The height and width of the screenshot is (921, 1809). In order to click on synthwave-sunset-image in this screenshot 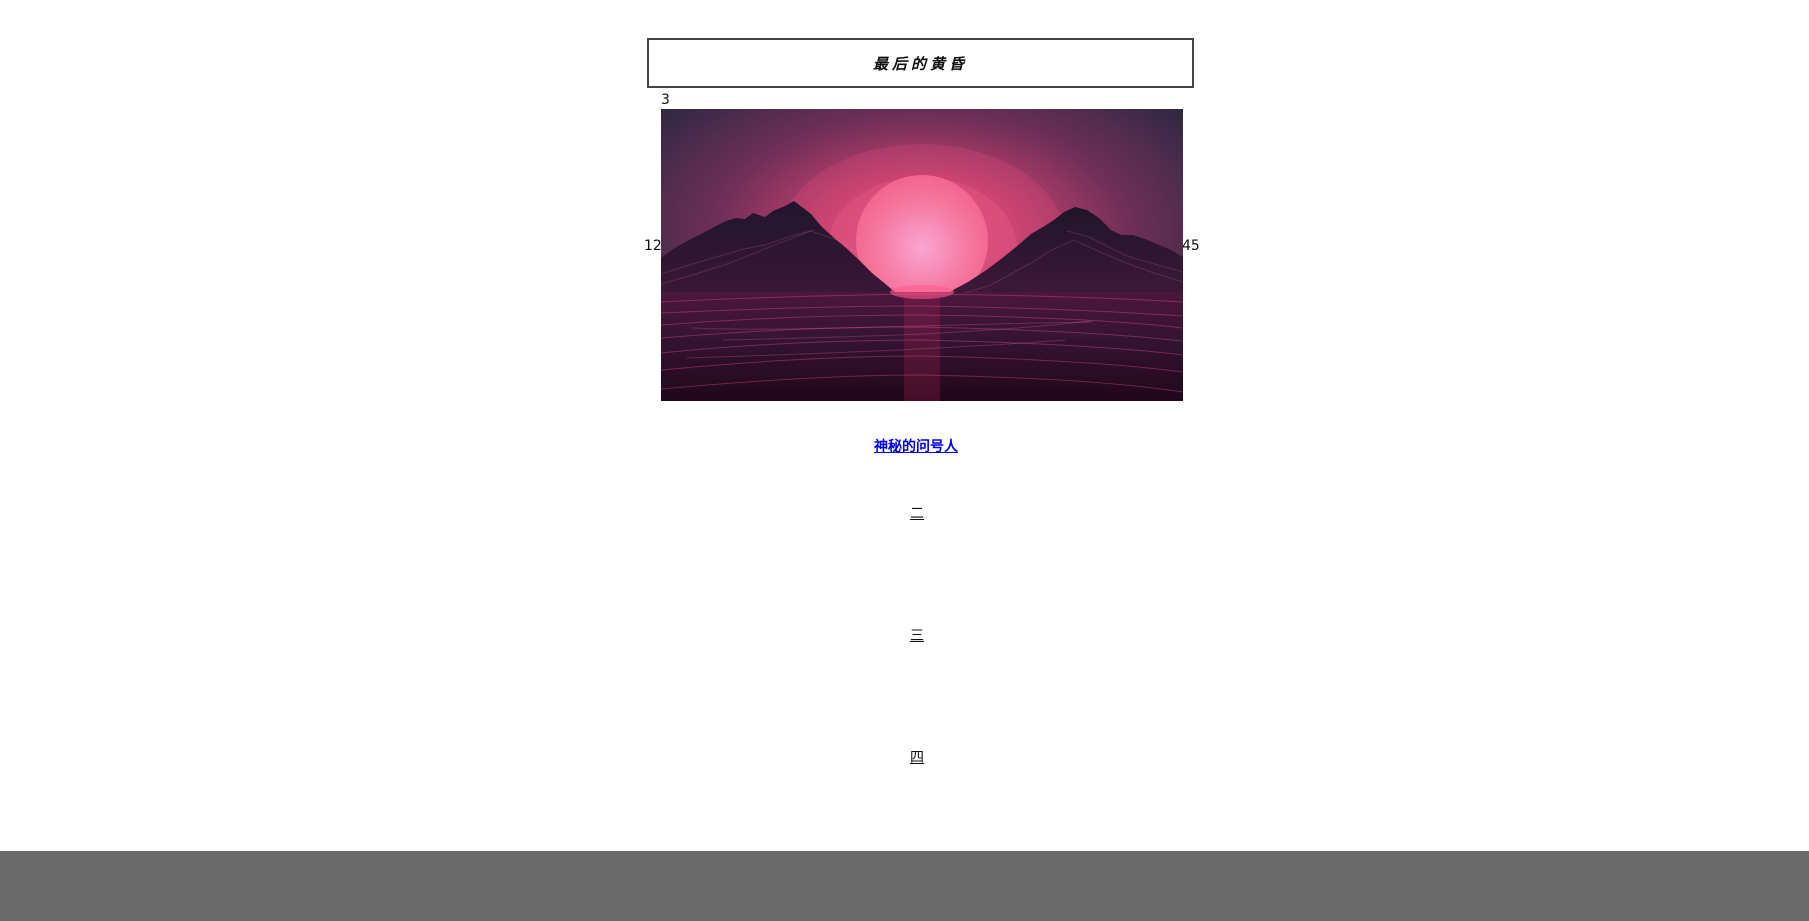, I will do `click(922, 255)`.